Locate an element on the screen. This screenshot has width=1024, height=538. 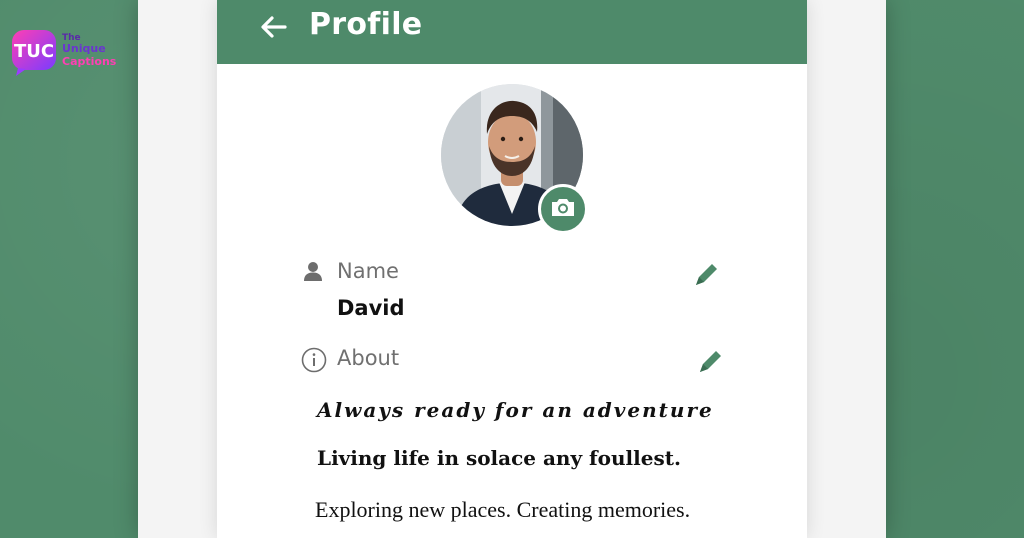
person-icon is located at coordinates (313, 271).